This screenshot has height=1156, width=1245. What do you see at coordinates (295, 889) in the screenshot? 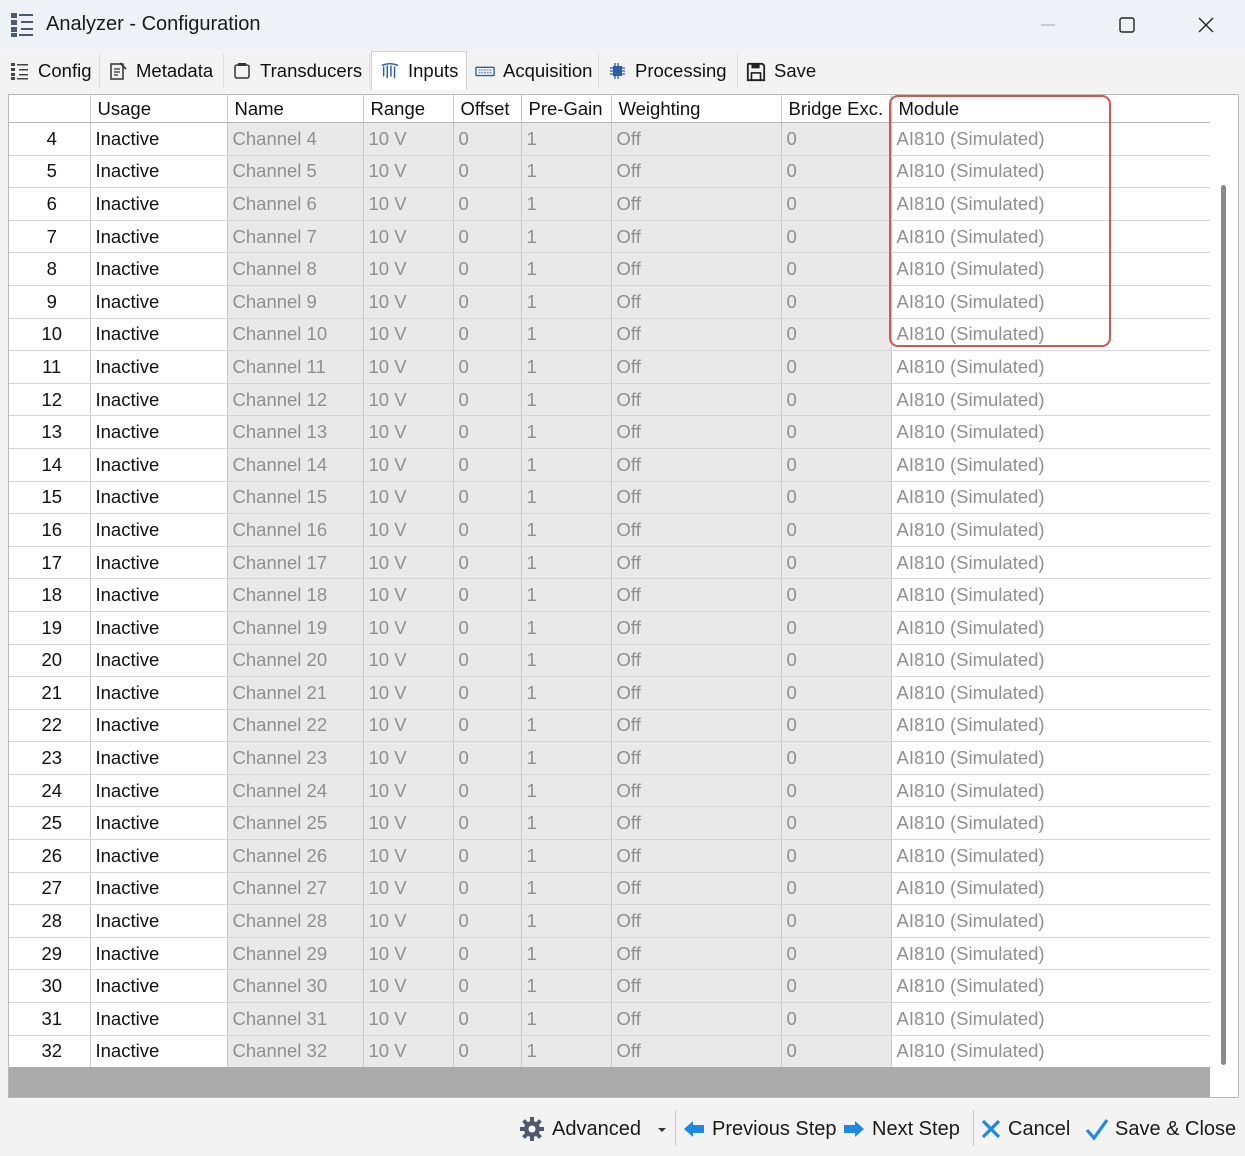
I see `name-cell: Channel 27` at bounding box center [295, 889].